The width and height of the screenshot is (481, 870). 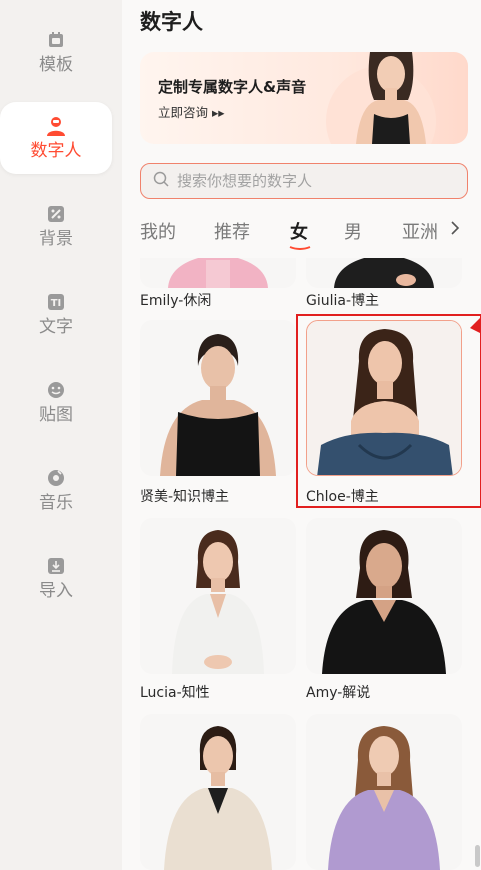 What do you see at coordinates (477, 856) in the screenshot?
I see `scrollbar-thumb` at bounding box center [477, 856].